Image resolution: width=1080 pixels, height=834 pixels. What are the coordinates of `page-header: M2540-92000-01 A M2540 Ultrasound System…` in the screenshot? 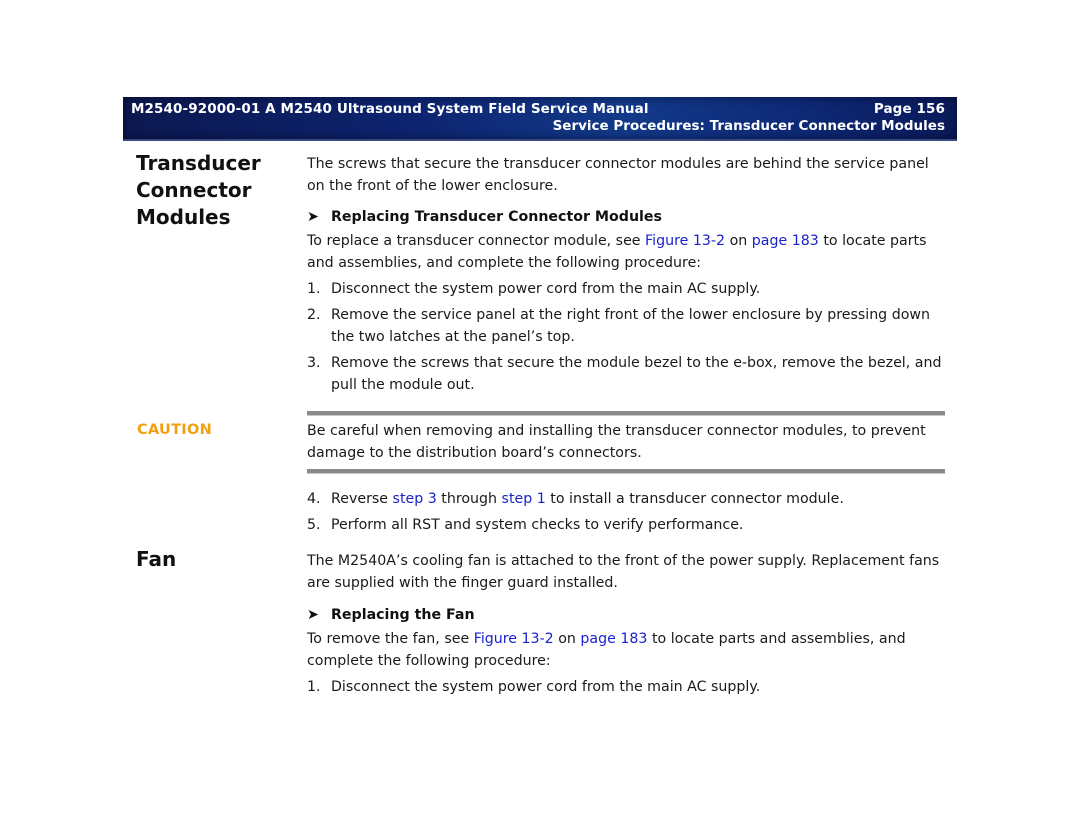 It's located at (540, 119).